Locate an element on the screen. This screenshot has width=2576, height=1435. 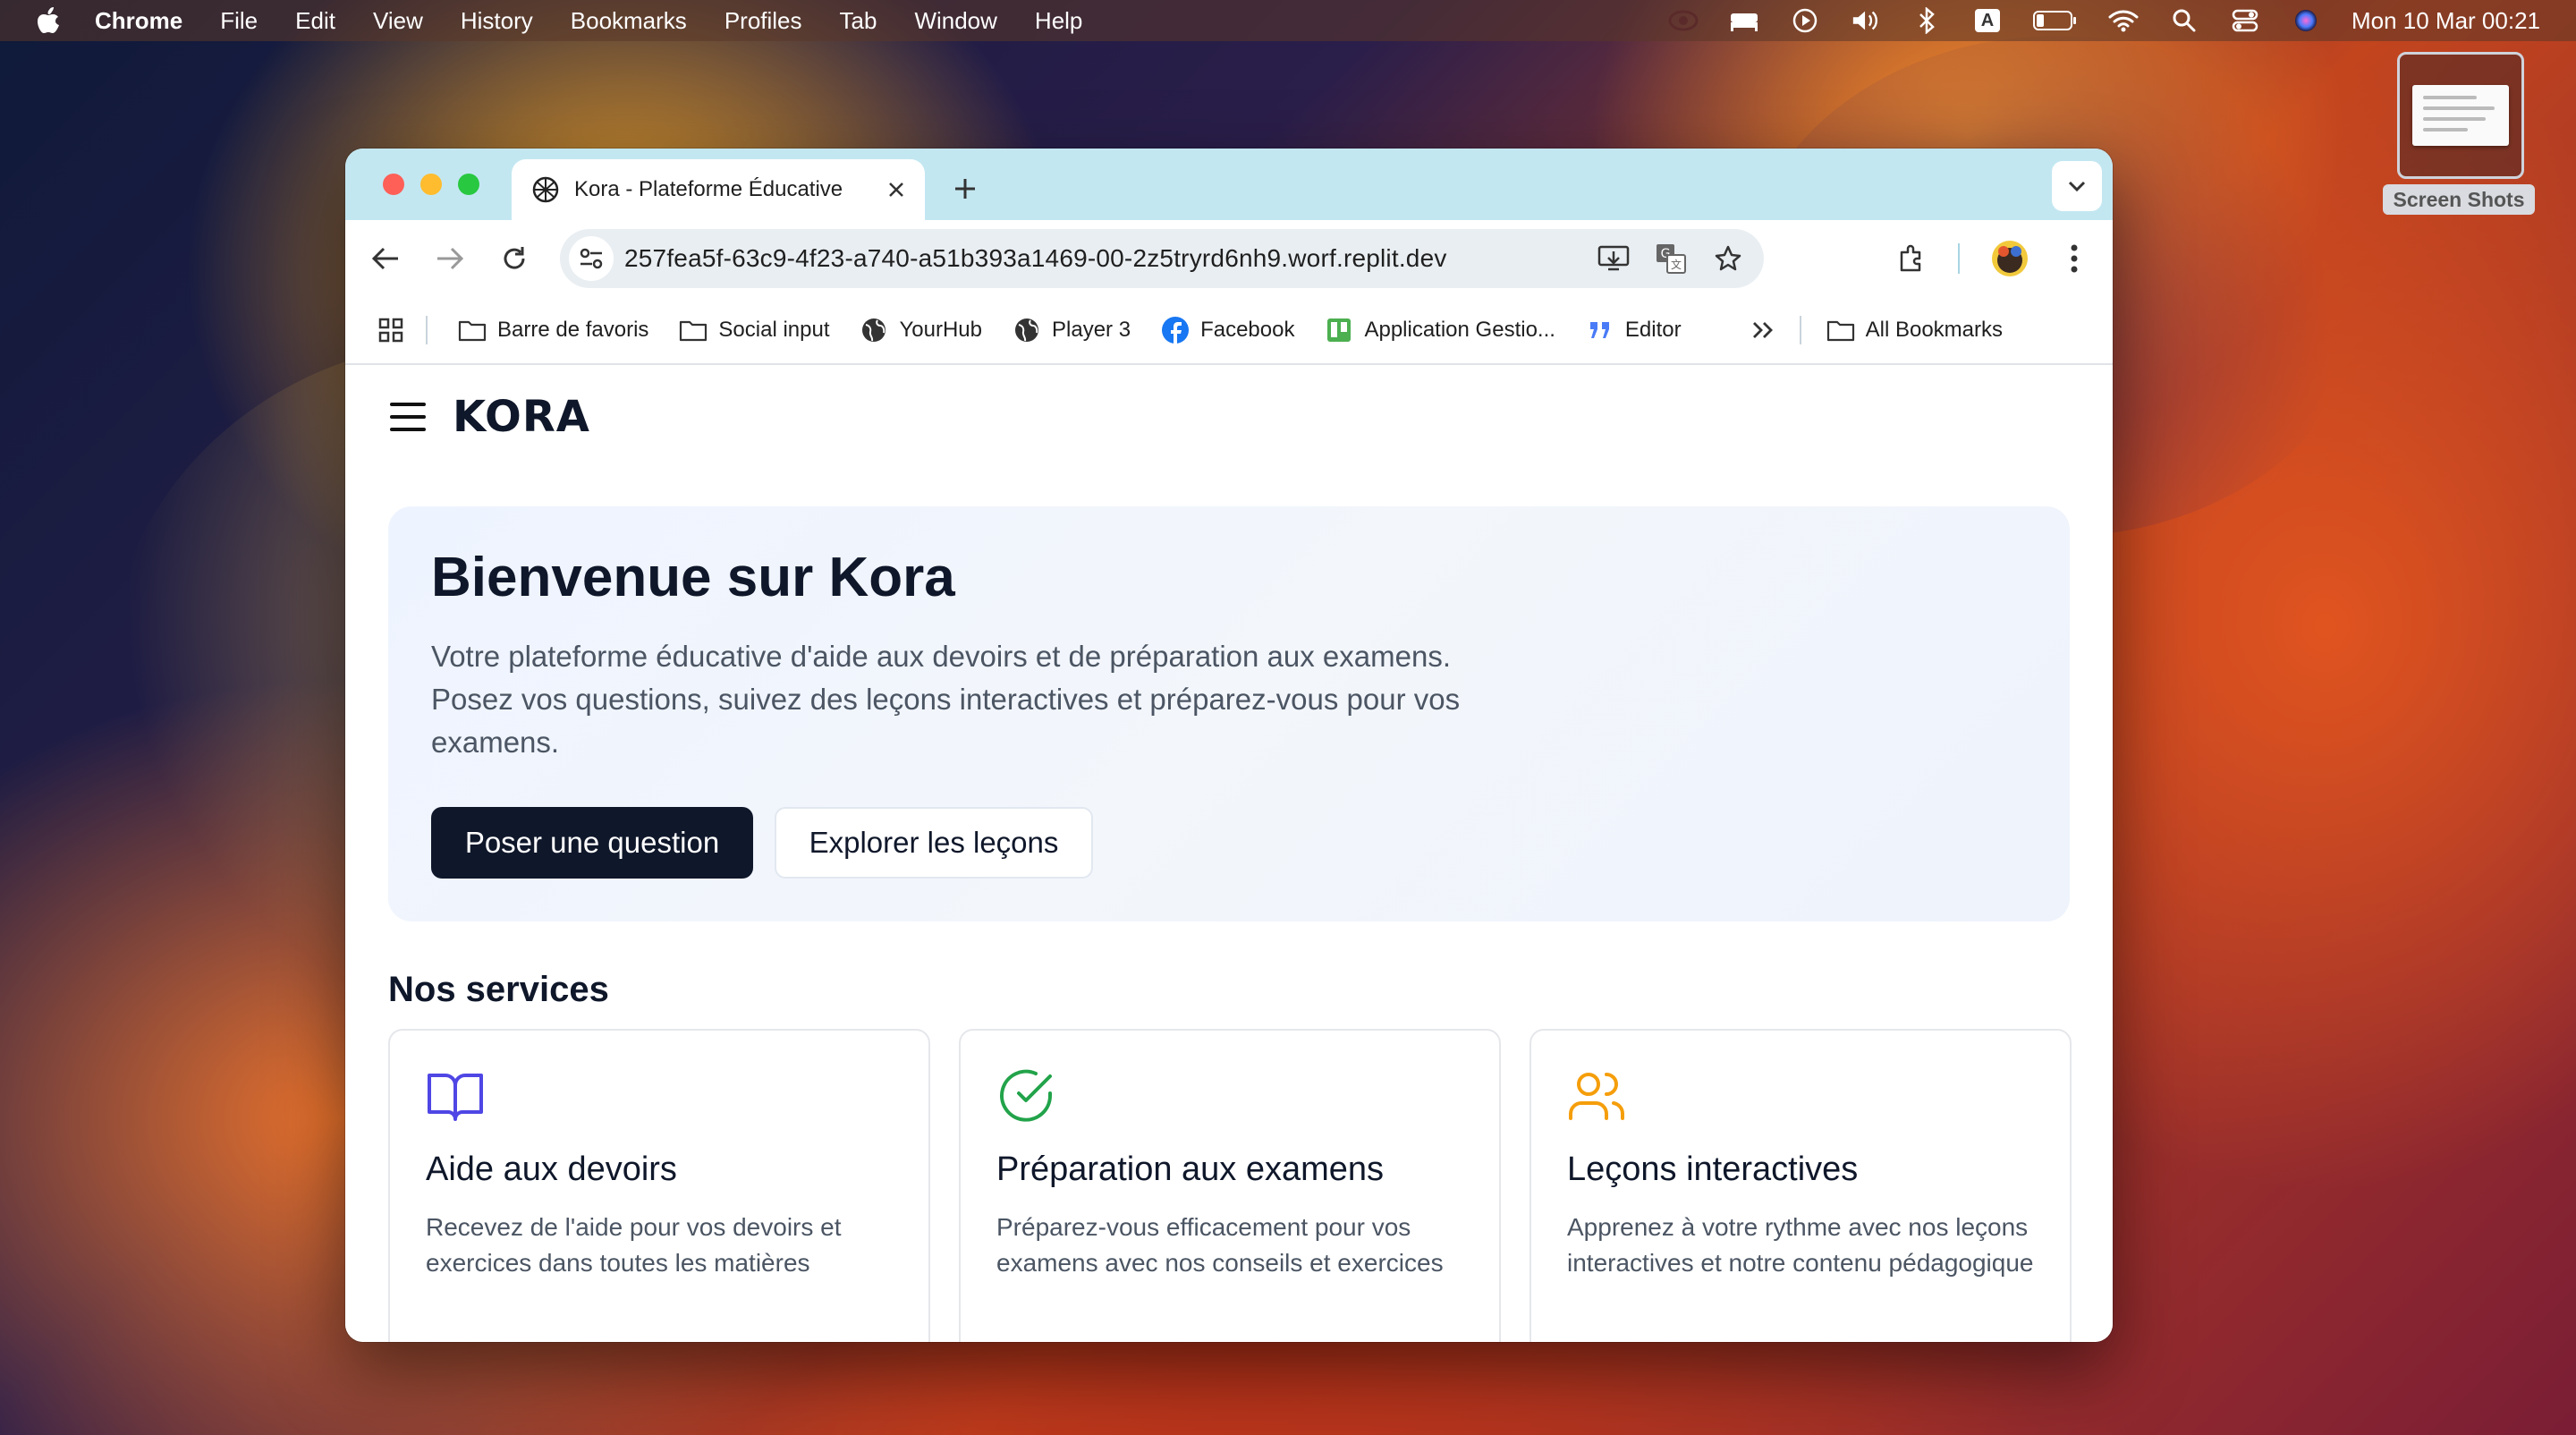
service-title: Préparation aux examens is located at coordinates (1190, 1169).